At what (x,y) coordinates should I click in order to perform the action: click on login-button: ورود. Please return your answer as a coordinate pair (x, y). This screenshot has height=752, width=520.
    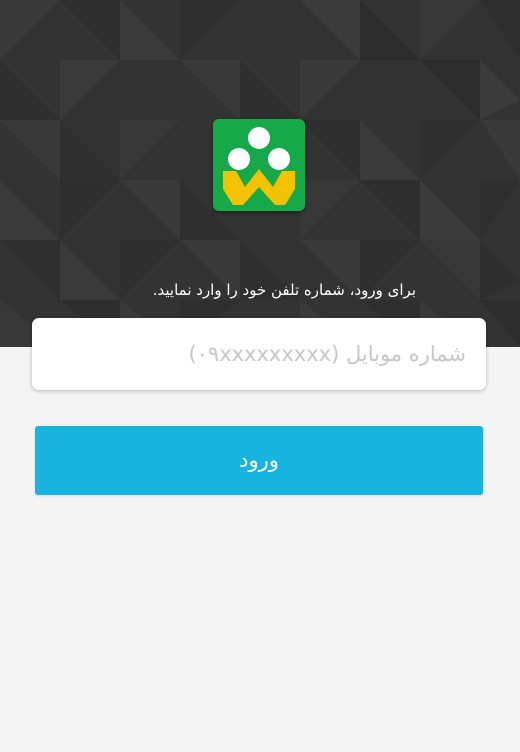
    Looking at the image, I should click on (259, 460).